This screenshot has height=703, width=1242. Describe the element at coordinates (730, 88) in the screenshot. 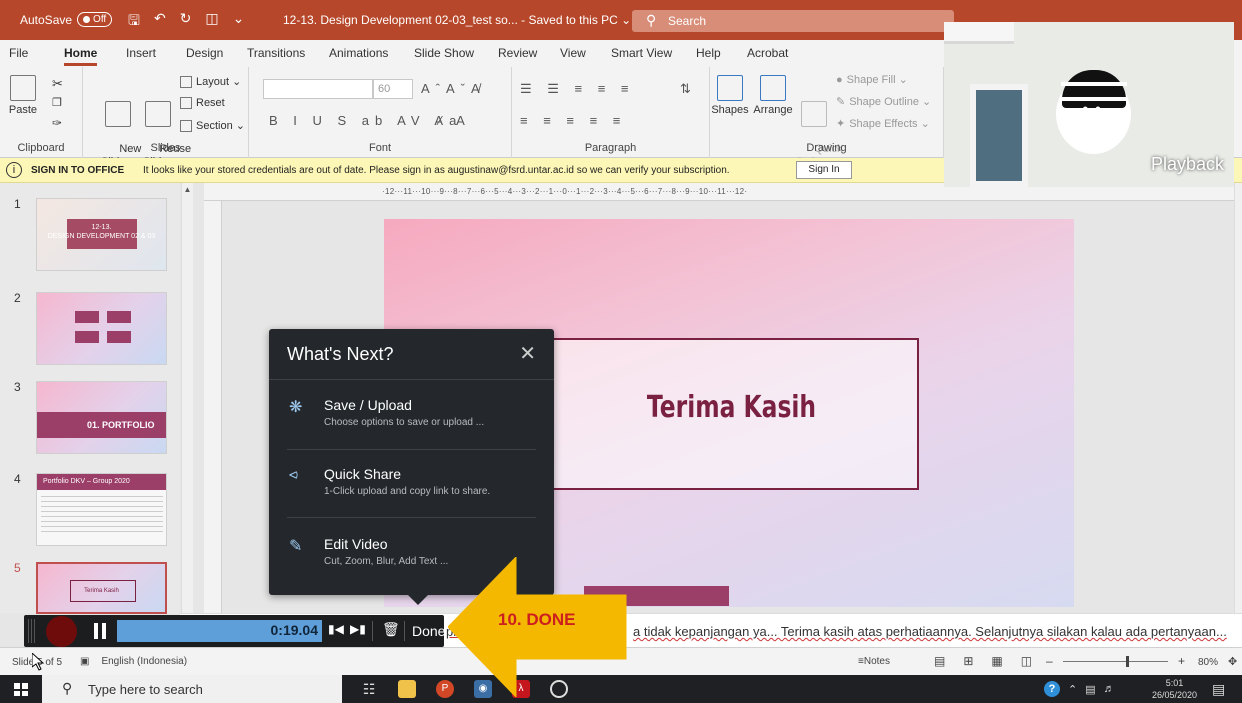

I see `shapes-icon` at that location.